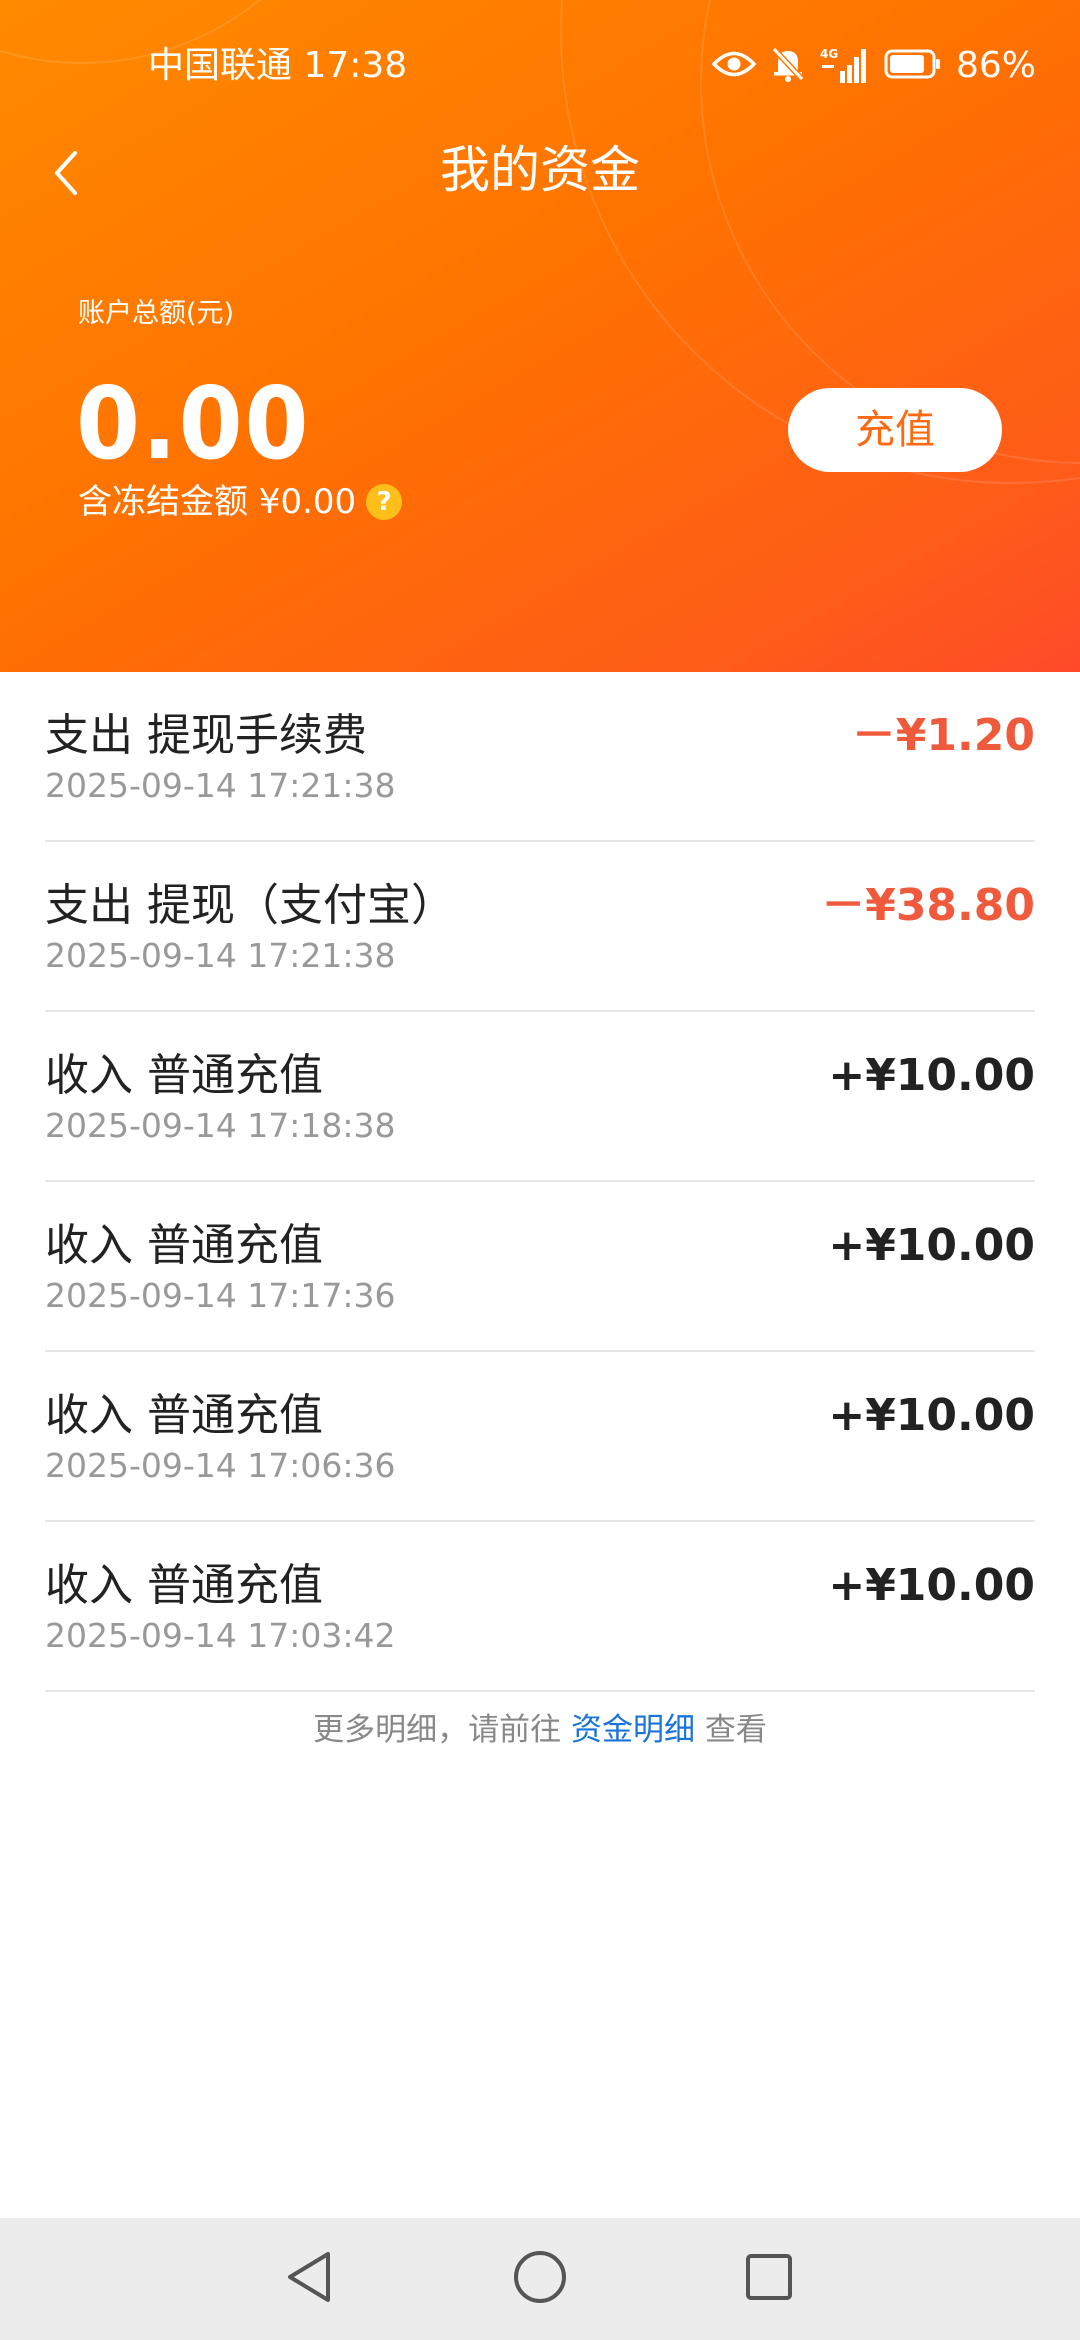 This screenshot has width=1080, height=2340. I want to click on transaction-time: 2025-09-14 17:18:38, so click(220, 1125).